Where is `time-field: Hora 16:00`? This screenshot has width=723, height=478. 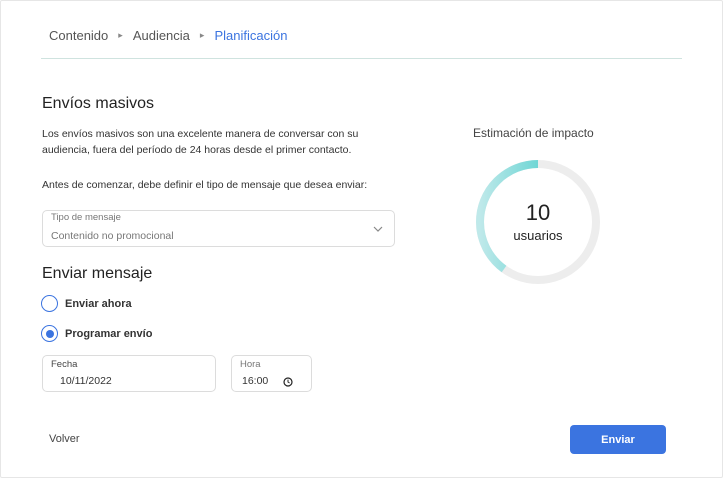 time-field: Hora 16:00 is located at coordinates (271, 373).